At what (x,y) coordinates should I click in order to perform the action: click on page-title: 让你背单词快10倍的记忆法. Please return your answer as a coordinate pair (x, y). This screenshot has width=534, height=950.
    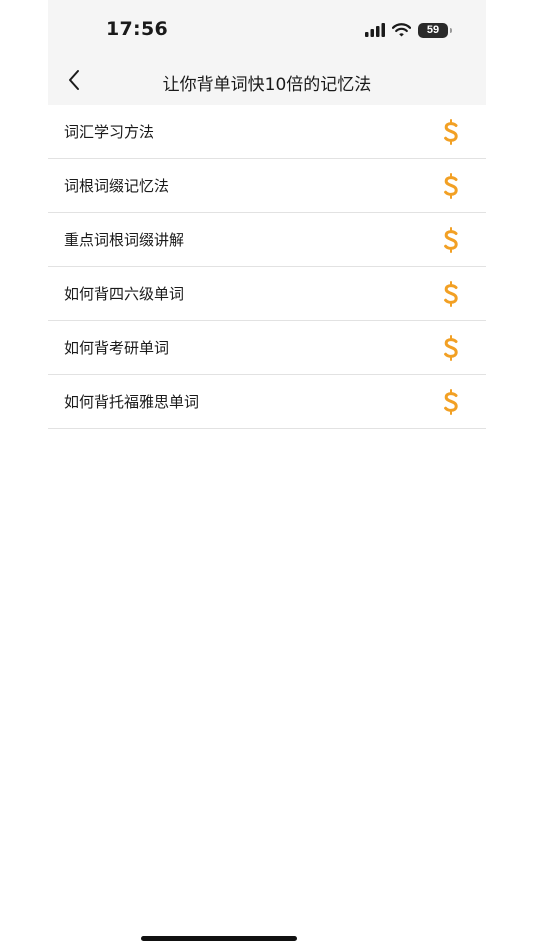
    Looking at the image, I should click on (267, 85).